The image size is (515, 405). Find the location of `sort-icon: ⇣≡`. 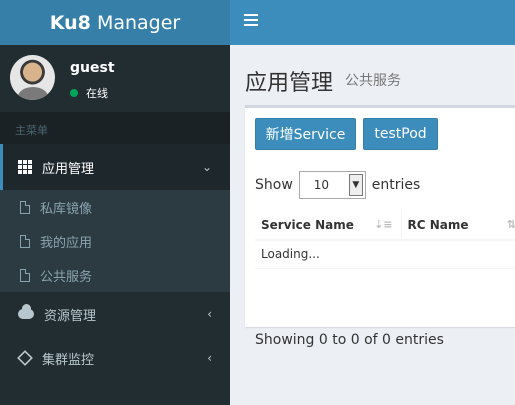

sort-icon: ⇣≡ is located at coordinates (383, 224).